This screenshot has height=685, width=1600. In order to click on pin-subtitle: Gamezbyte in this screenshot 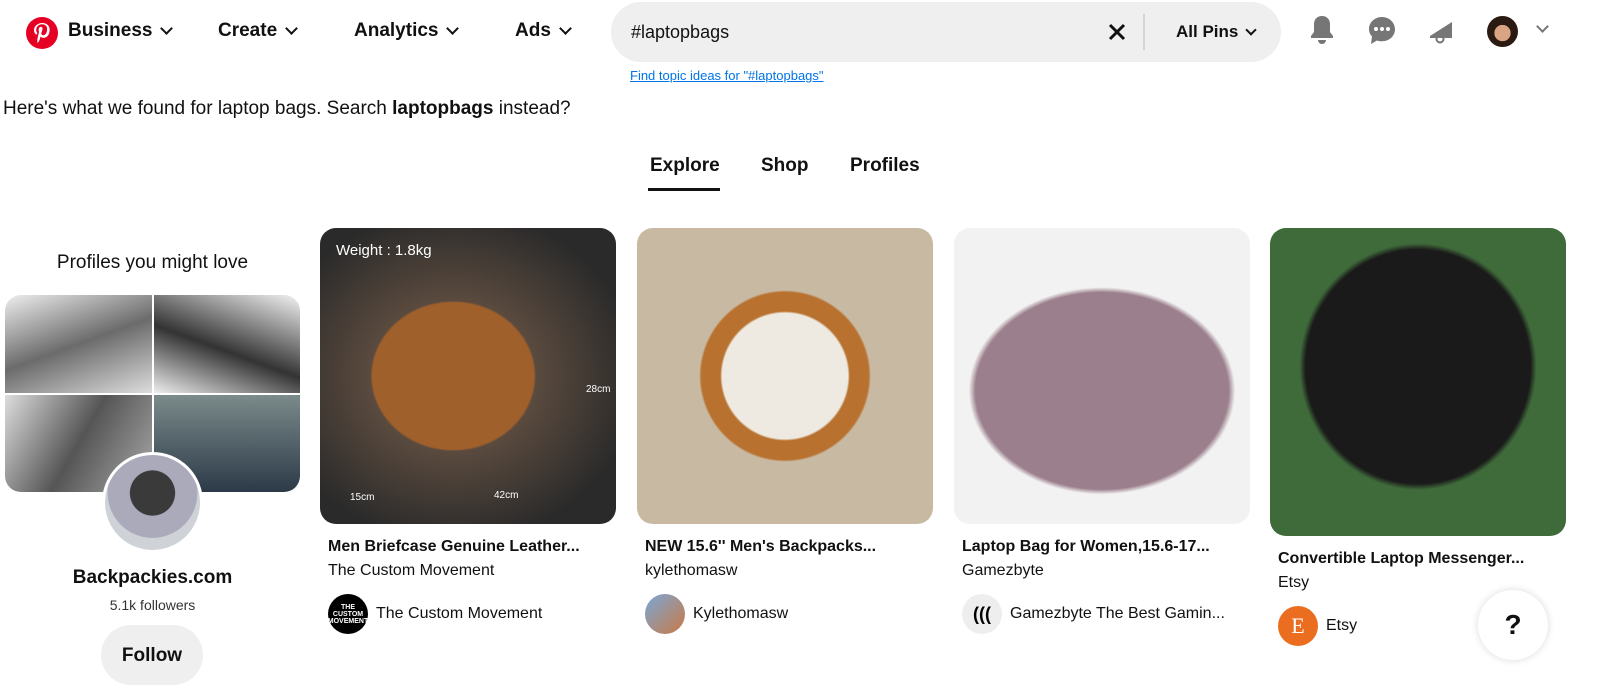, I will do `click(1003, 570)`.